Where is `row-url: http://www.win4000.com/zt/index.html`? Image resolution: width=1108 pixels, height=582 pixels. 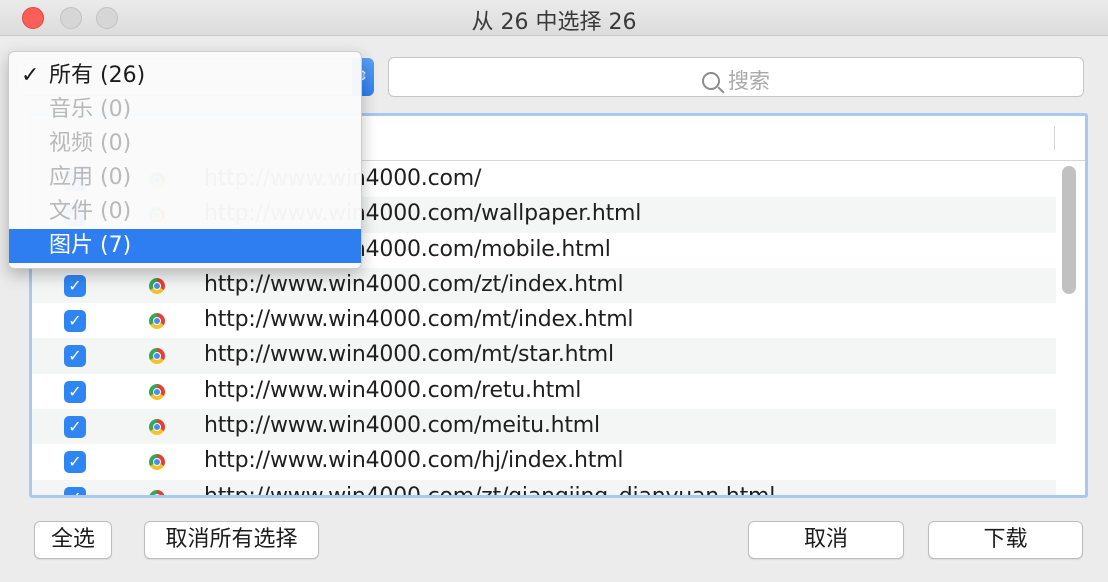 row-url: http://www.win4000.com/zt/index.html is located at coordinates (414, 284).